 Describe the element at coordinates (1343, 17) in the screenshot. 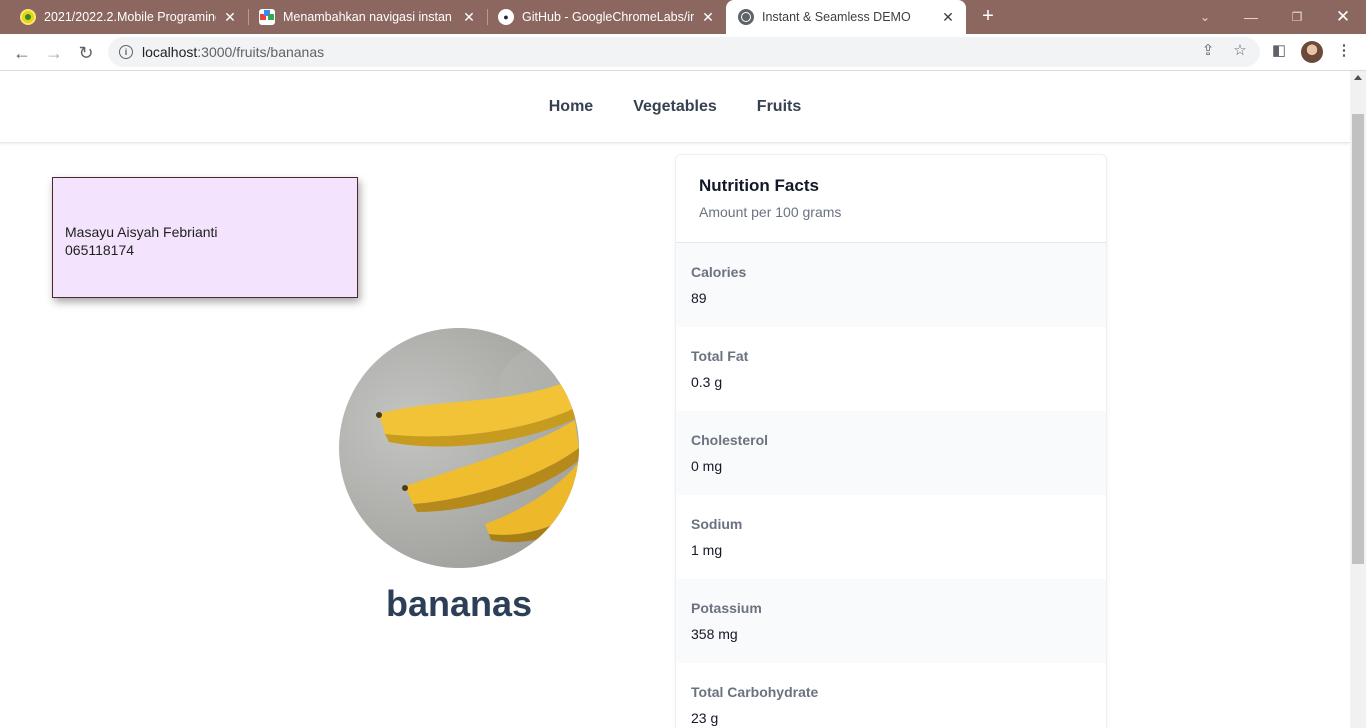

I see `close-window-icon: ✕` at that location.